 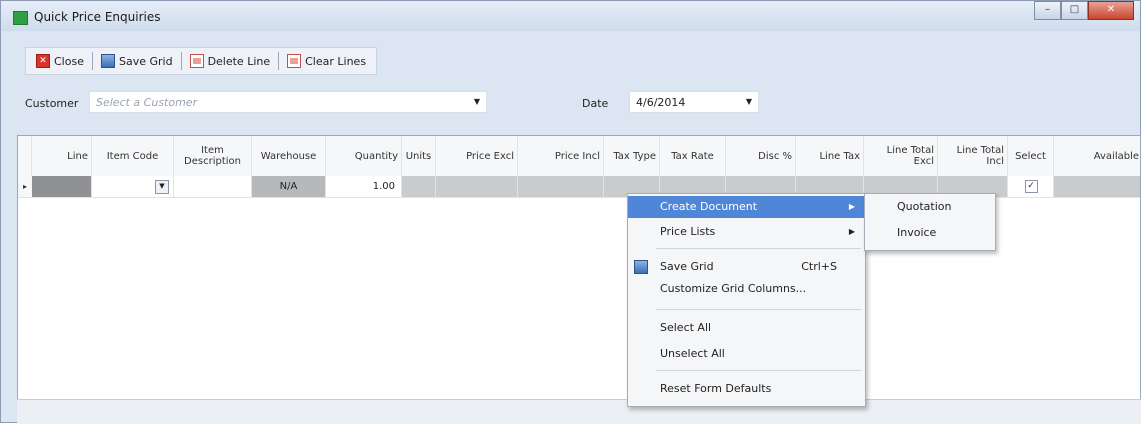 I want to click on menu-item-label: Quotation, so click(x=924, y=206).